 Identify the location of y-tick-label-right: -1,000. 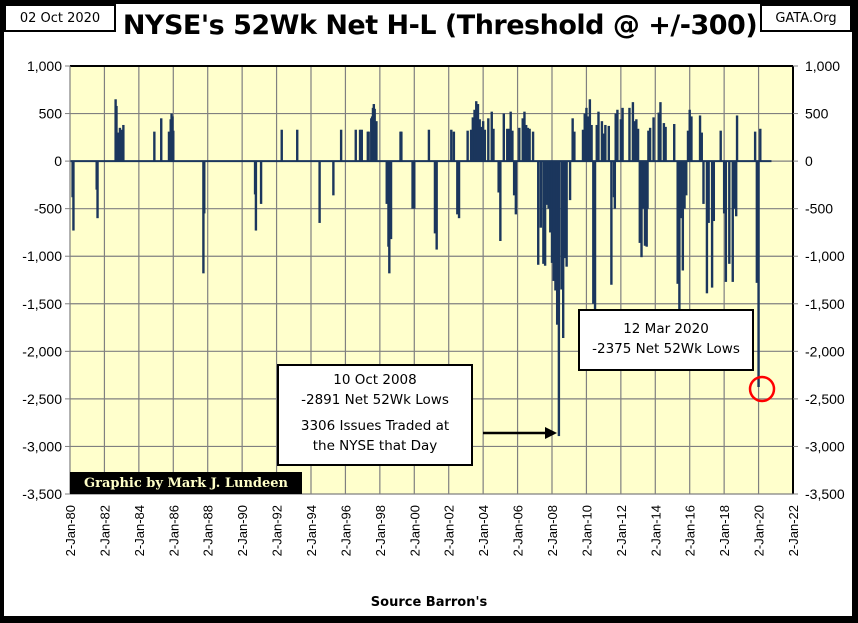
(825, 256).